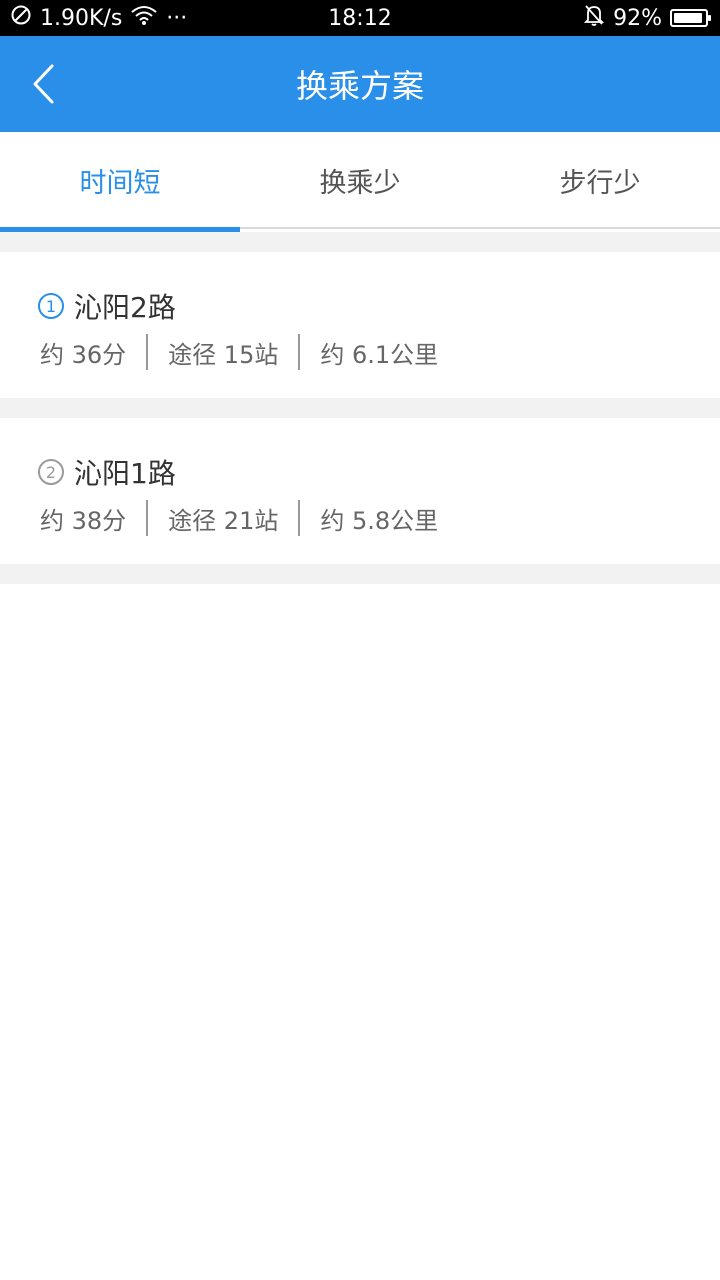 The width and height of the screenshot is (720, 1280). I want to click on tab-least-walking: 步行少, so click(600, 180).